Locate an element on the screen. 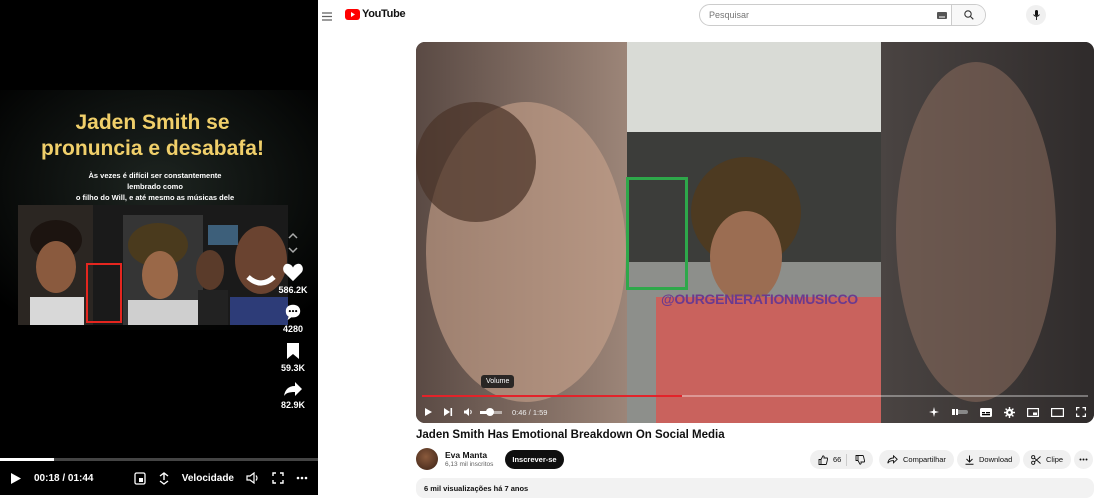  download-label: Download is located at coordinates (996, 459).